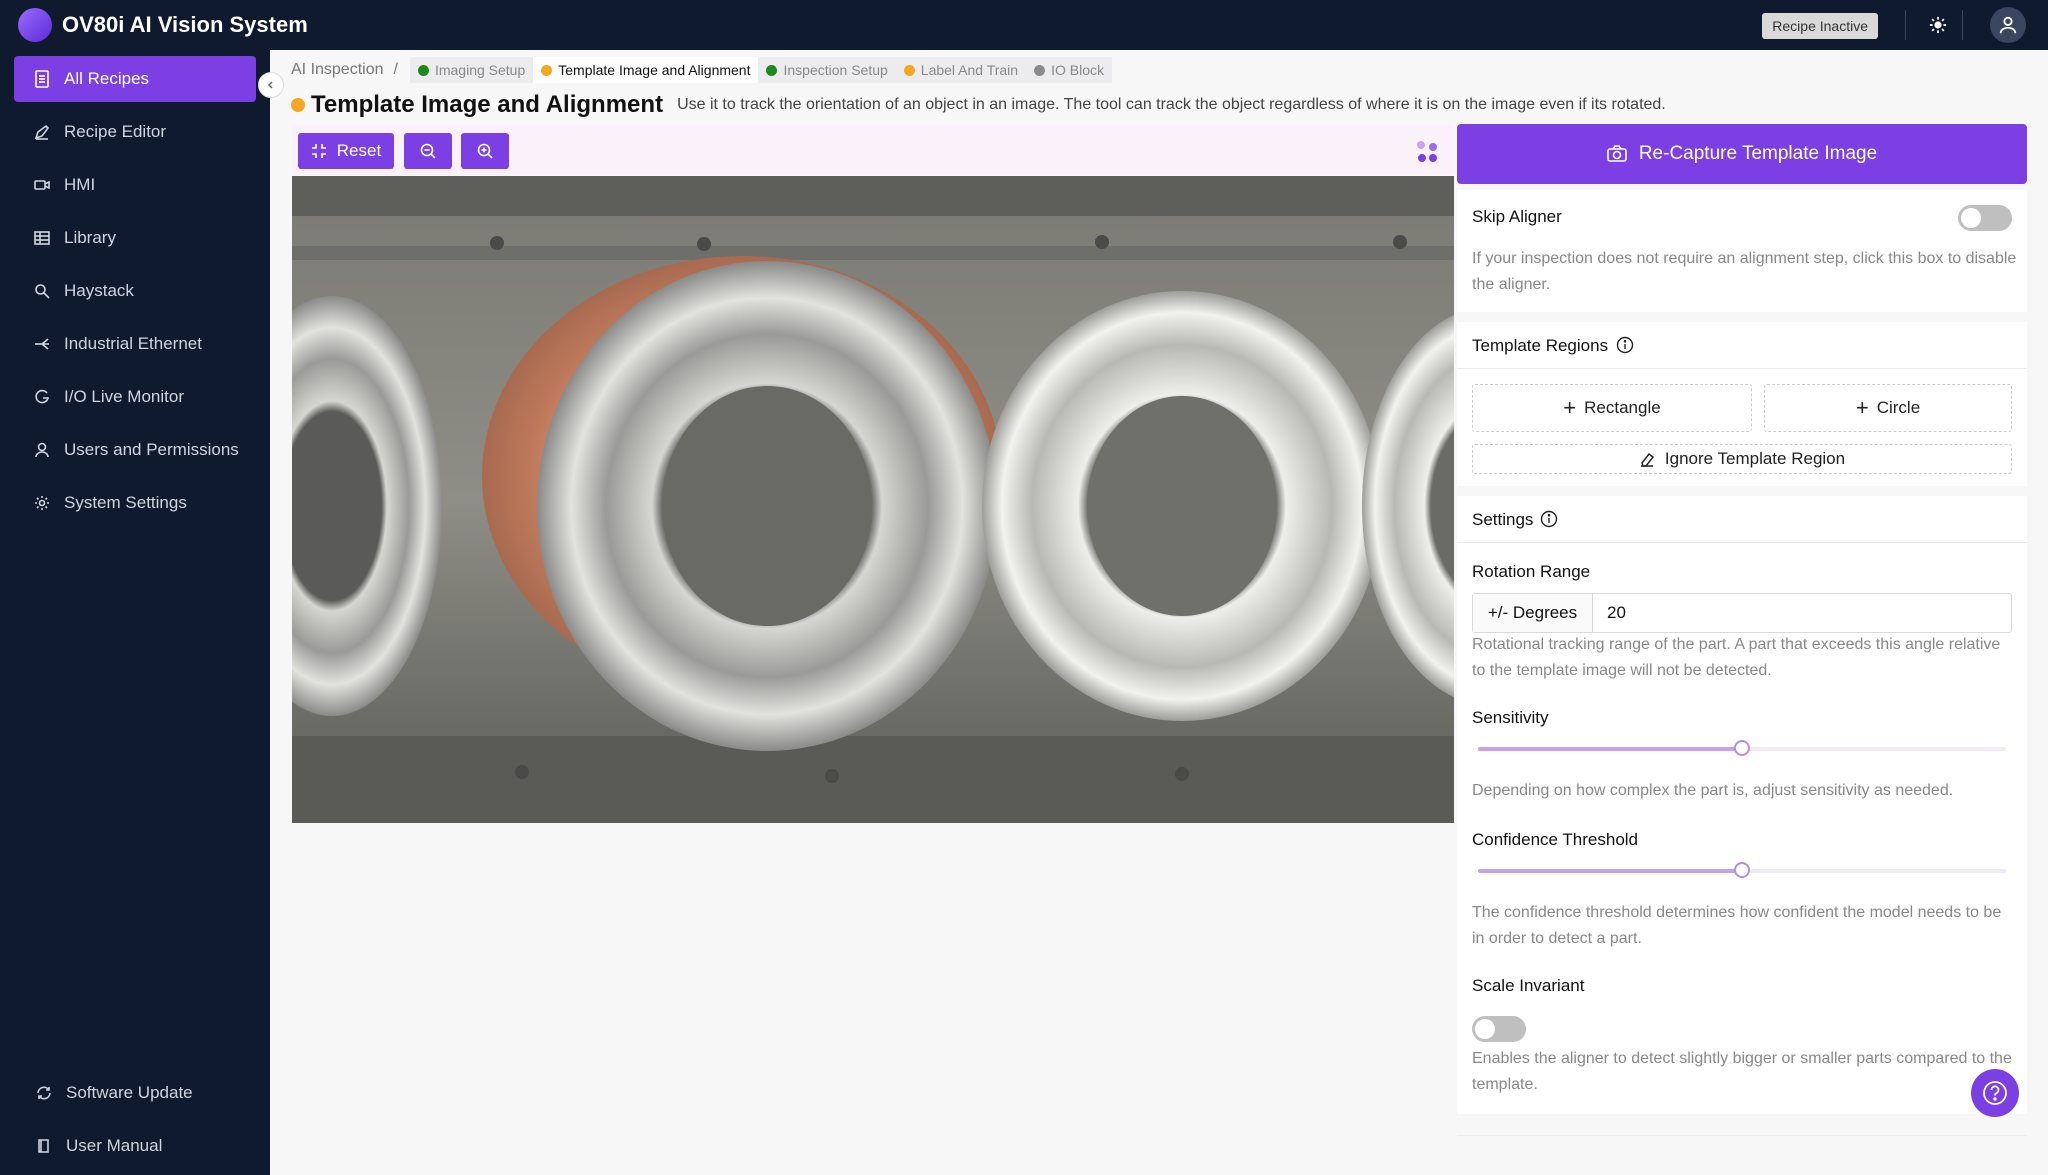 This screenshot has width=2048, height=1175. I want to click on recapture-template-button: Re-Capture Template Image, so click(1742, 154).